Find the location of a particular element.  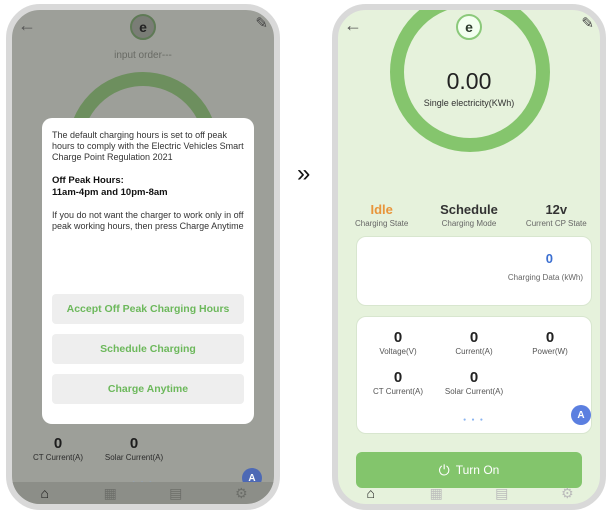

input-order-placeholder: input order--- is located at coordinates (143, 55).